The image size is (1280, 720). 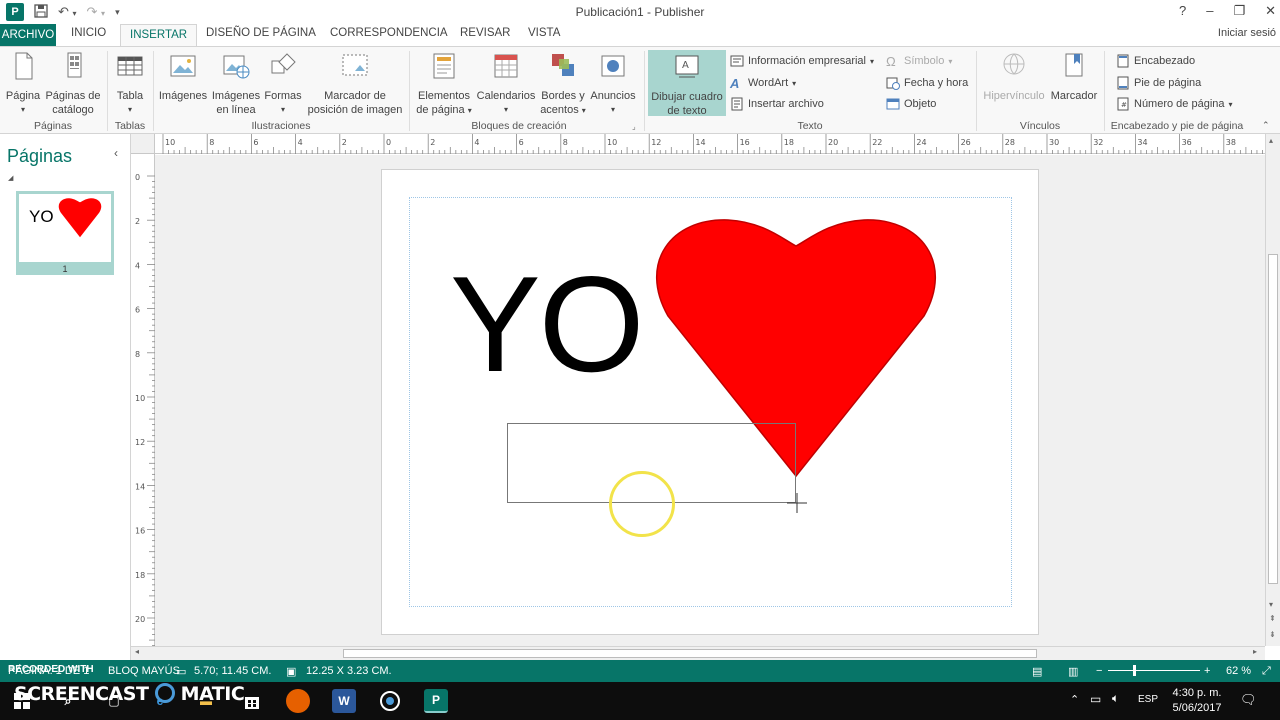 What do you see at coordinates (298, 701) in the screenshot?
I see `firefox-icon` at bounding box center [298, 701].